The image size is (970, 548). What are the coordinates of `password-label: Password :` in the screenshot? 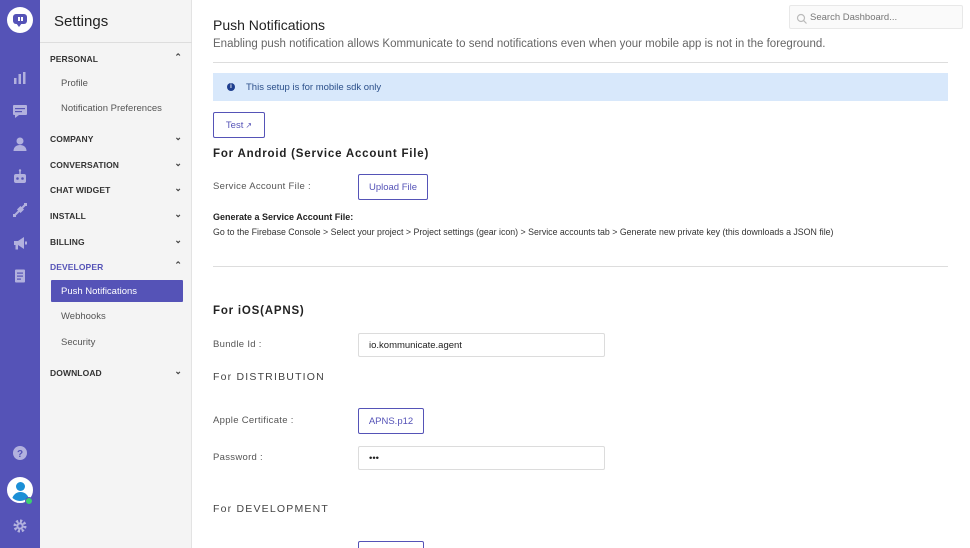 It's located at (238, 457).